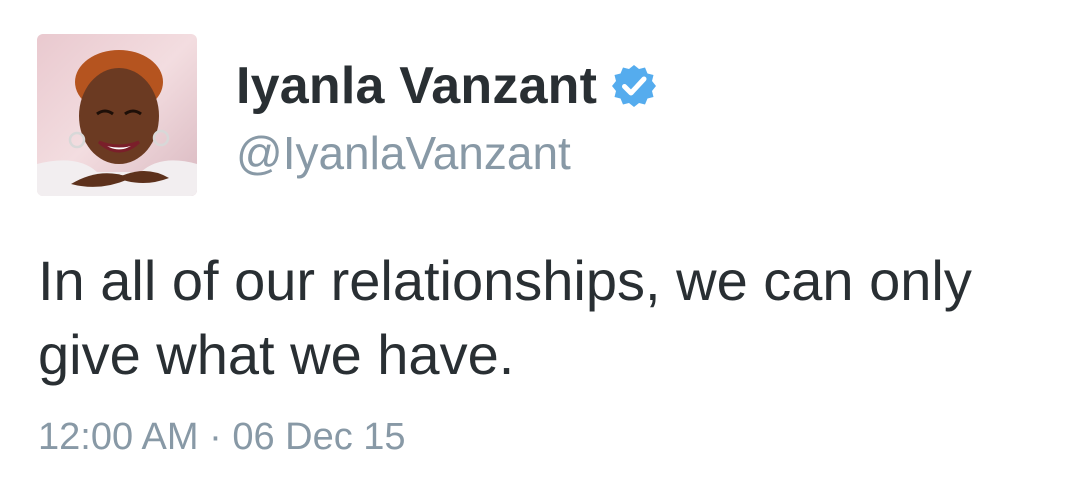 The width and height of the screenshot is (1079, 501). I want to click on author-name-row: Iyanla Vanzant, so click(446, 86).